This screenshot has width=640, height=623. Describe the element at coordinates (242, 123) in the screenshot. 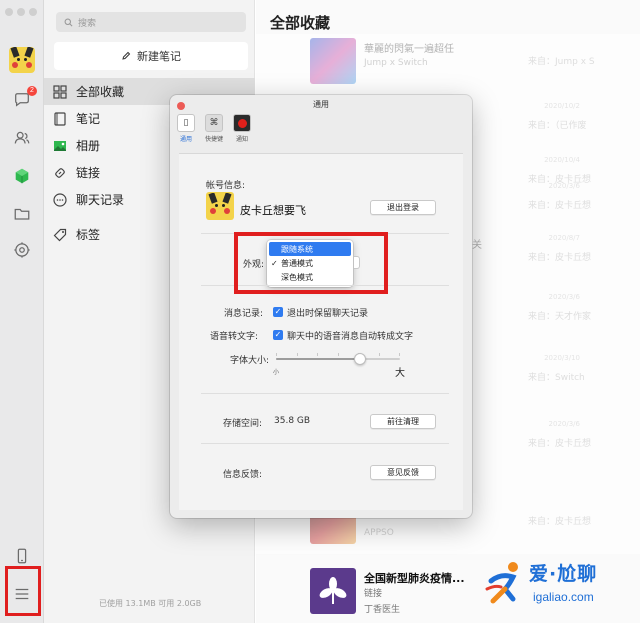

I see `record-icon` at that location.